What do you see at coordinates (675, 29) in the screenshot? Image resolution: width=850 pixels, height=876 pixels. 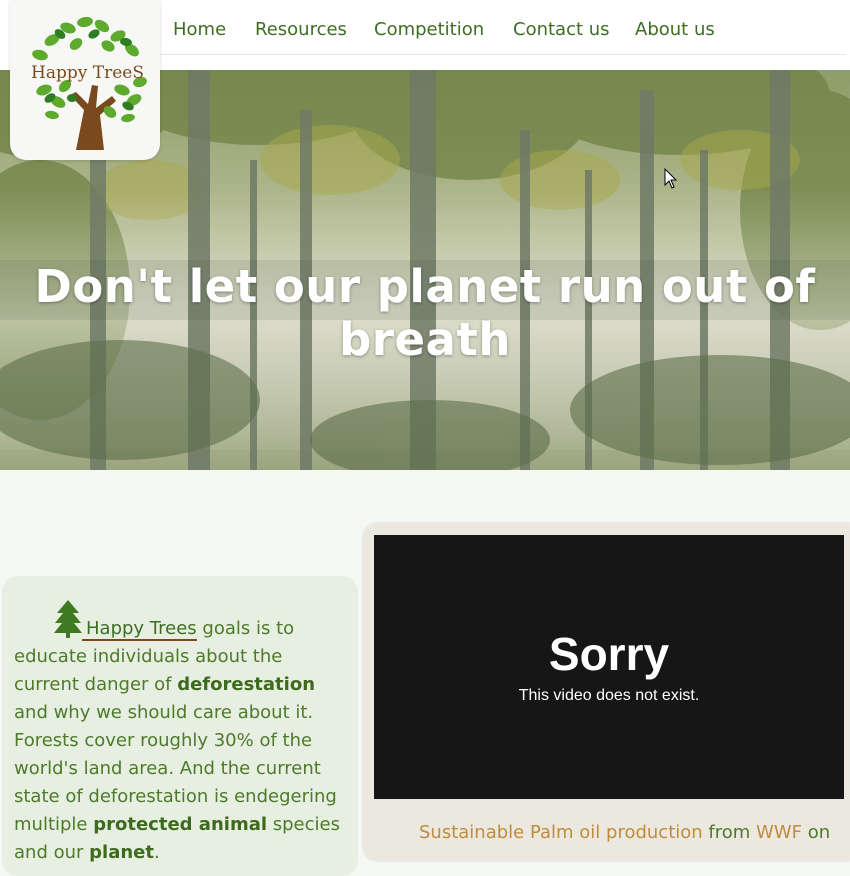 I see `nav-about-us: About us` at bounding box center [675, 29].